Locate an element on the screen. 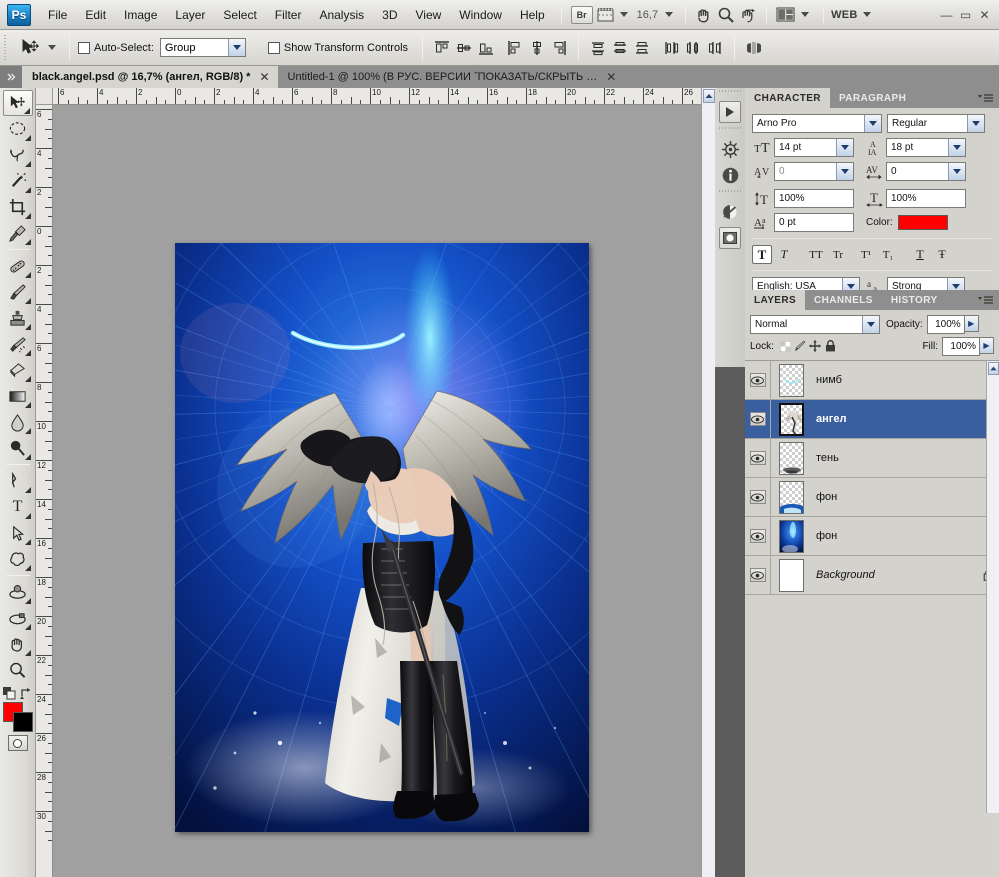 The width and height of the screenshot is (999, 877). menu-select: Select is located at coordinates (239, 15).